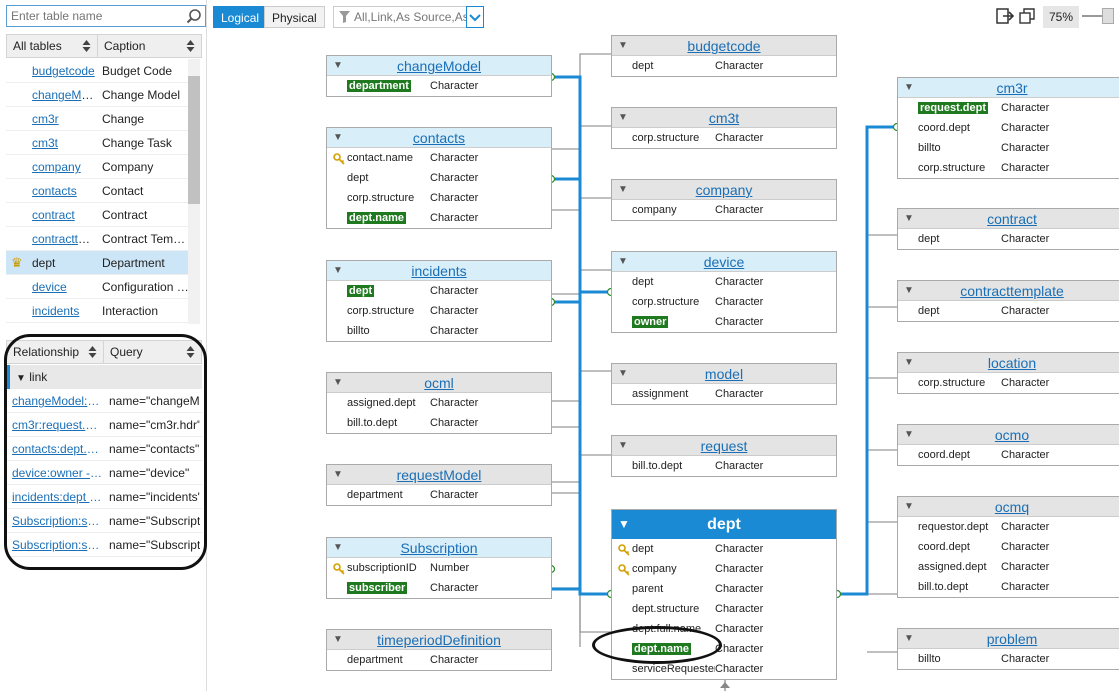 The height and width of the screenshot is (691, 1119). What do you see at coordinates (54, 400) in the screenshot?
I see `relationship-name: changeModel:department` at bounding box center [54, 400].